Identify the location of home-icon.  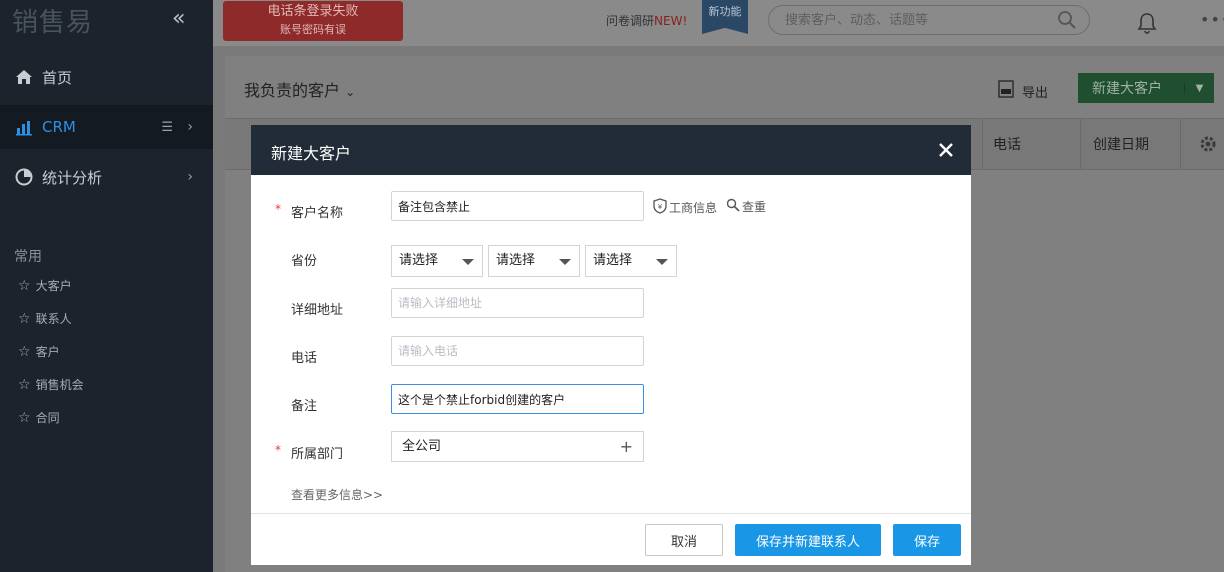
(24, 77).